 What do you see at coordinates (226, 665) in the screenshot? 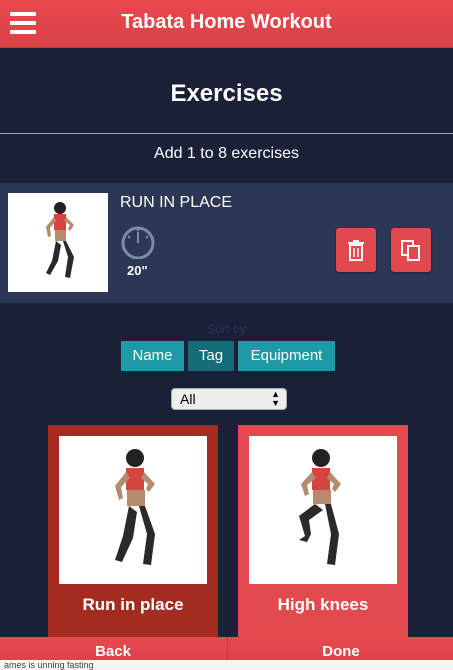
I see `underlying-text: ames is unning fasting` at bounding box center [226, 665].